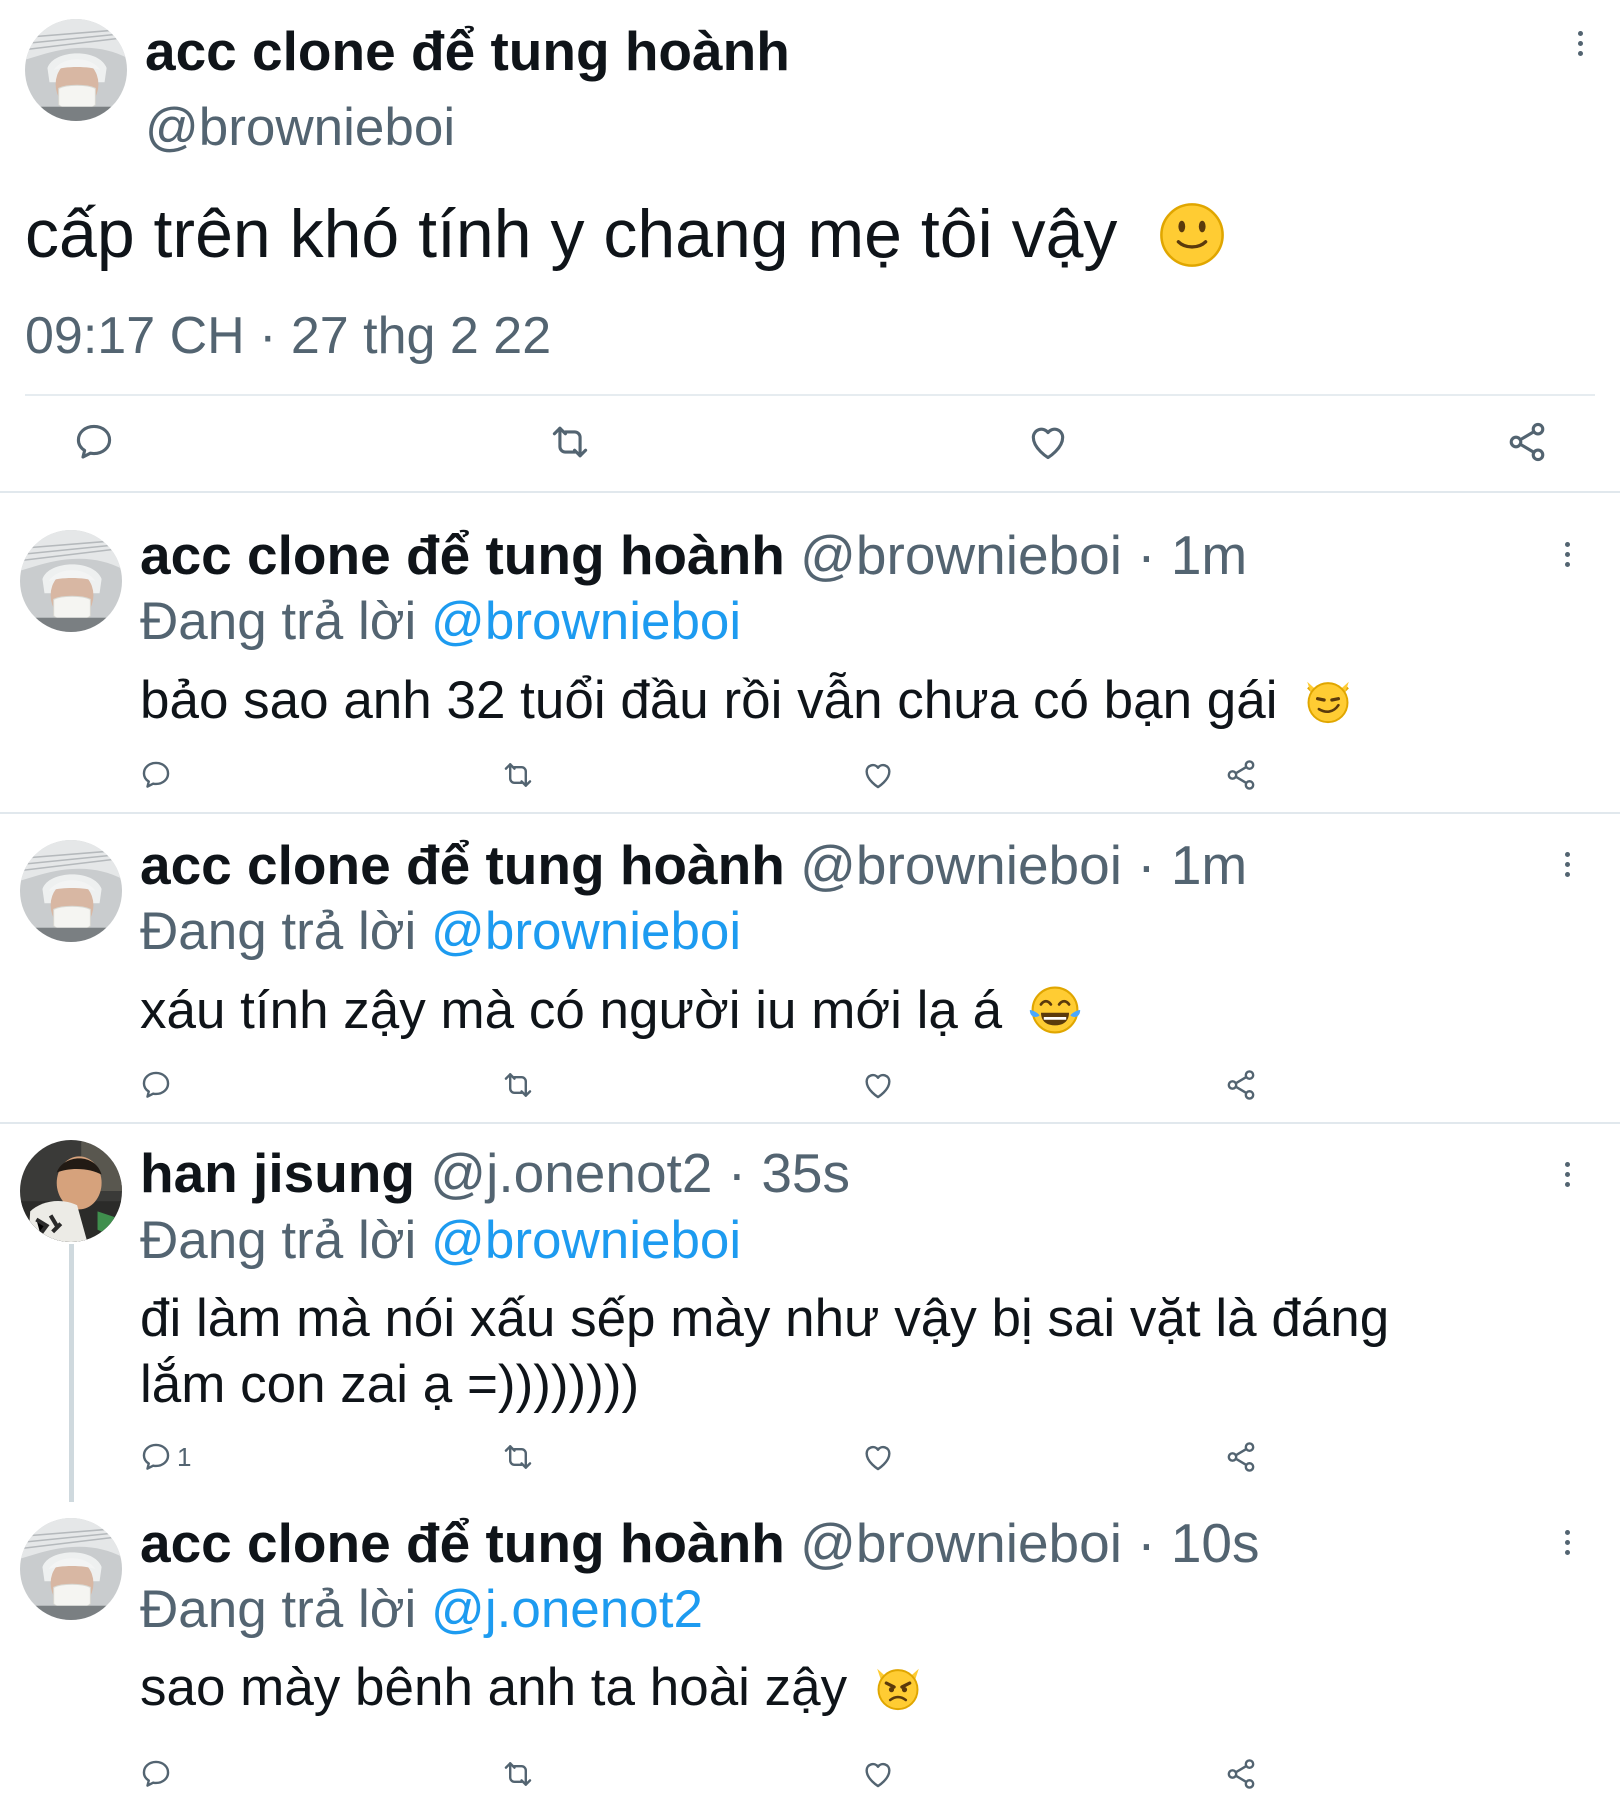 The width and height of the screenshot is (1620, 1799). I want to click on reply-count: 1, so click(184, 1456).